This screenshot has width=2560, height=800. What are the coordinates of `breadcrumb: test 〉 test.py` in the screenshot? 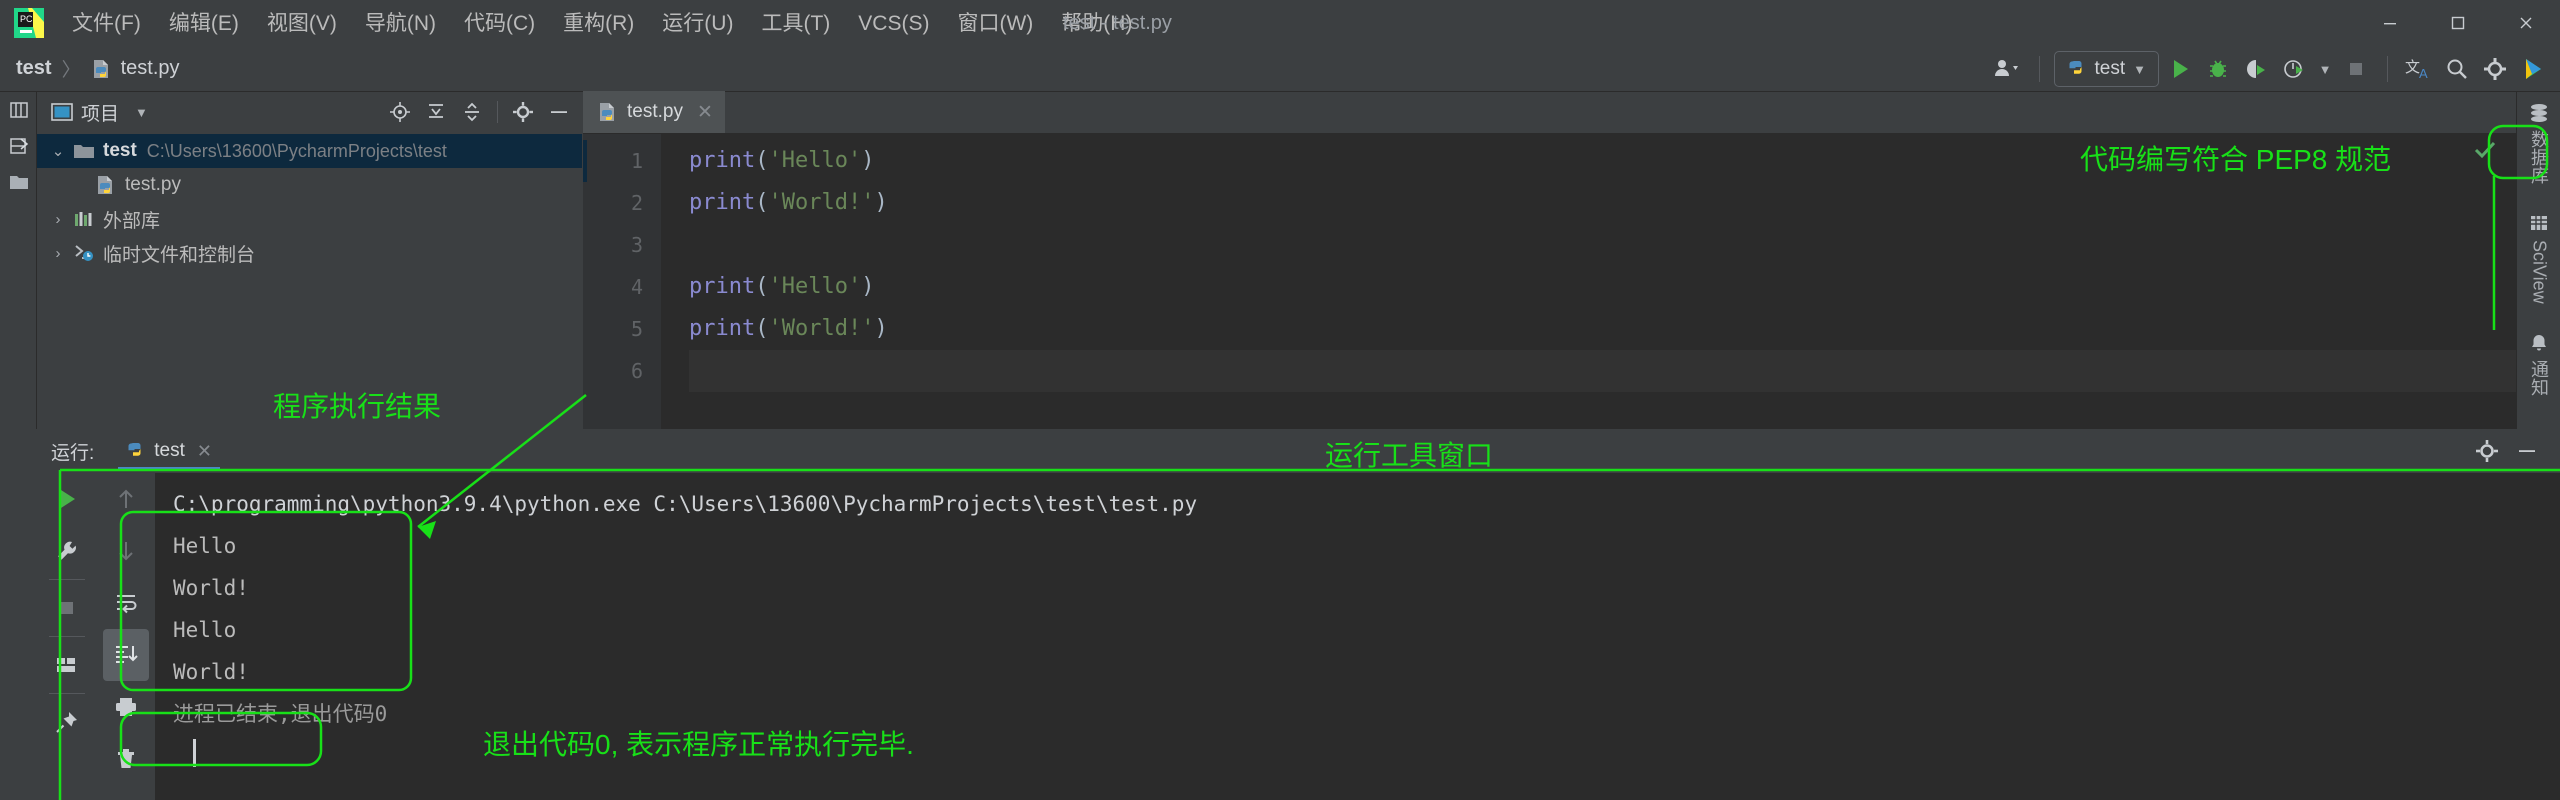 It's located at (90, 68).